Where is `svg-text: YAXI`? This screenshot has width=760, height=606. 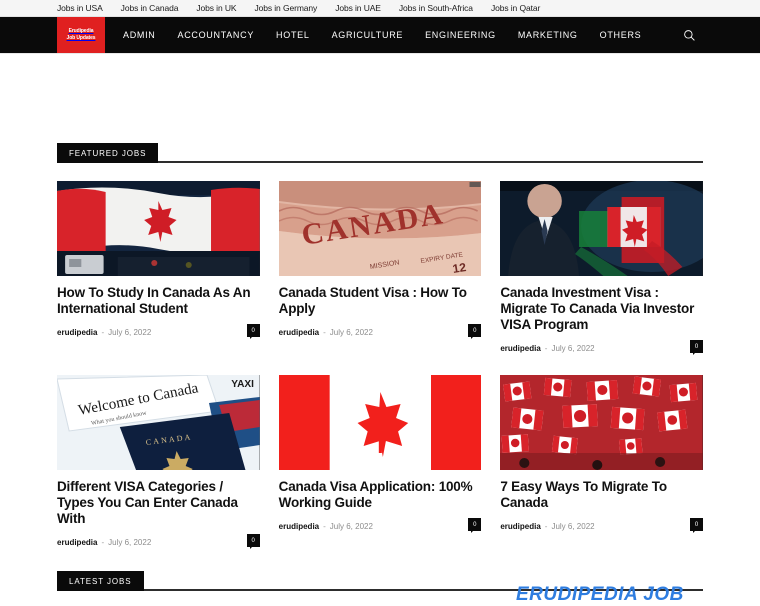
svg-text: YAXI is located at coordinates (242, 384).